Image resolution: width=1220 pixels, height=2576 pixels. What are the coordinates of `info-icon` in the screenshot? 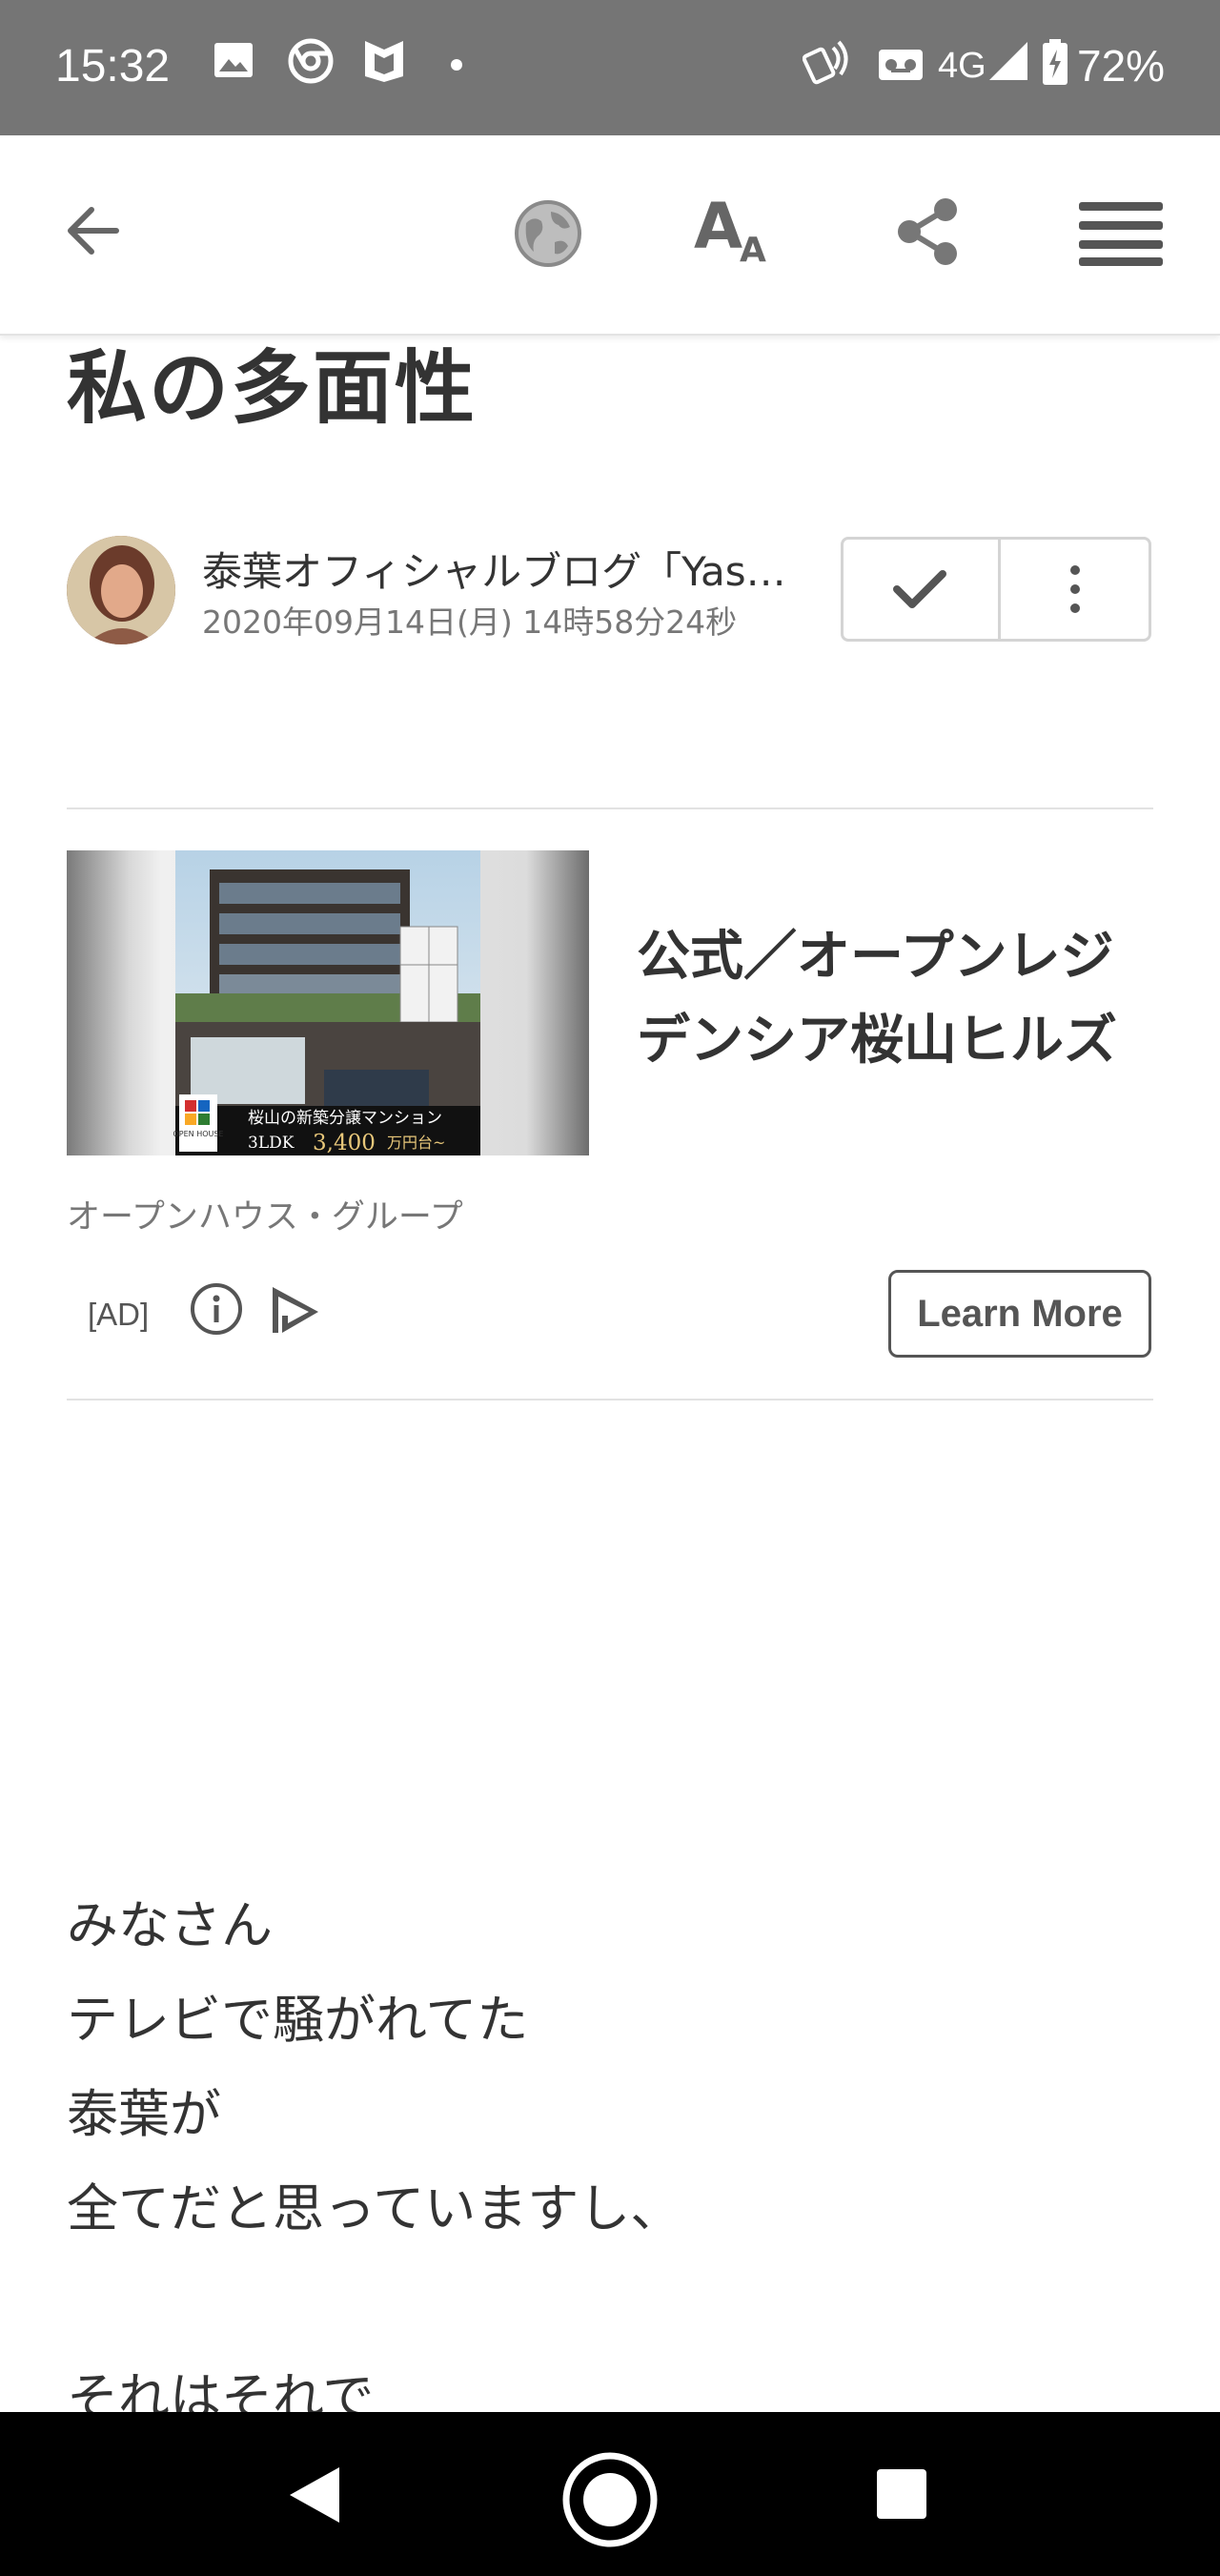 It's located at (217, 1310).